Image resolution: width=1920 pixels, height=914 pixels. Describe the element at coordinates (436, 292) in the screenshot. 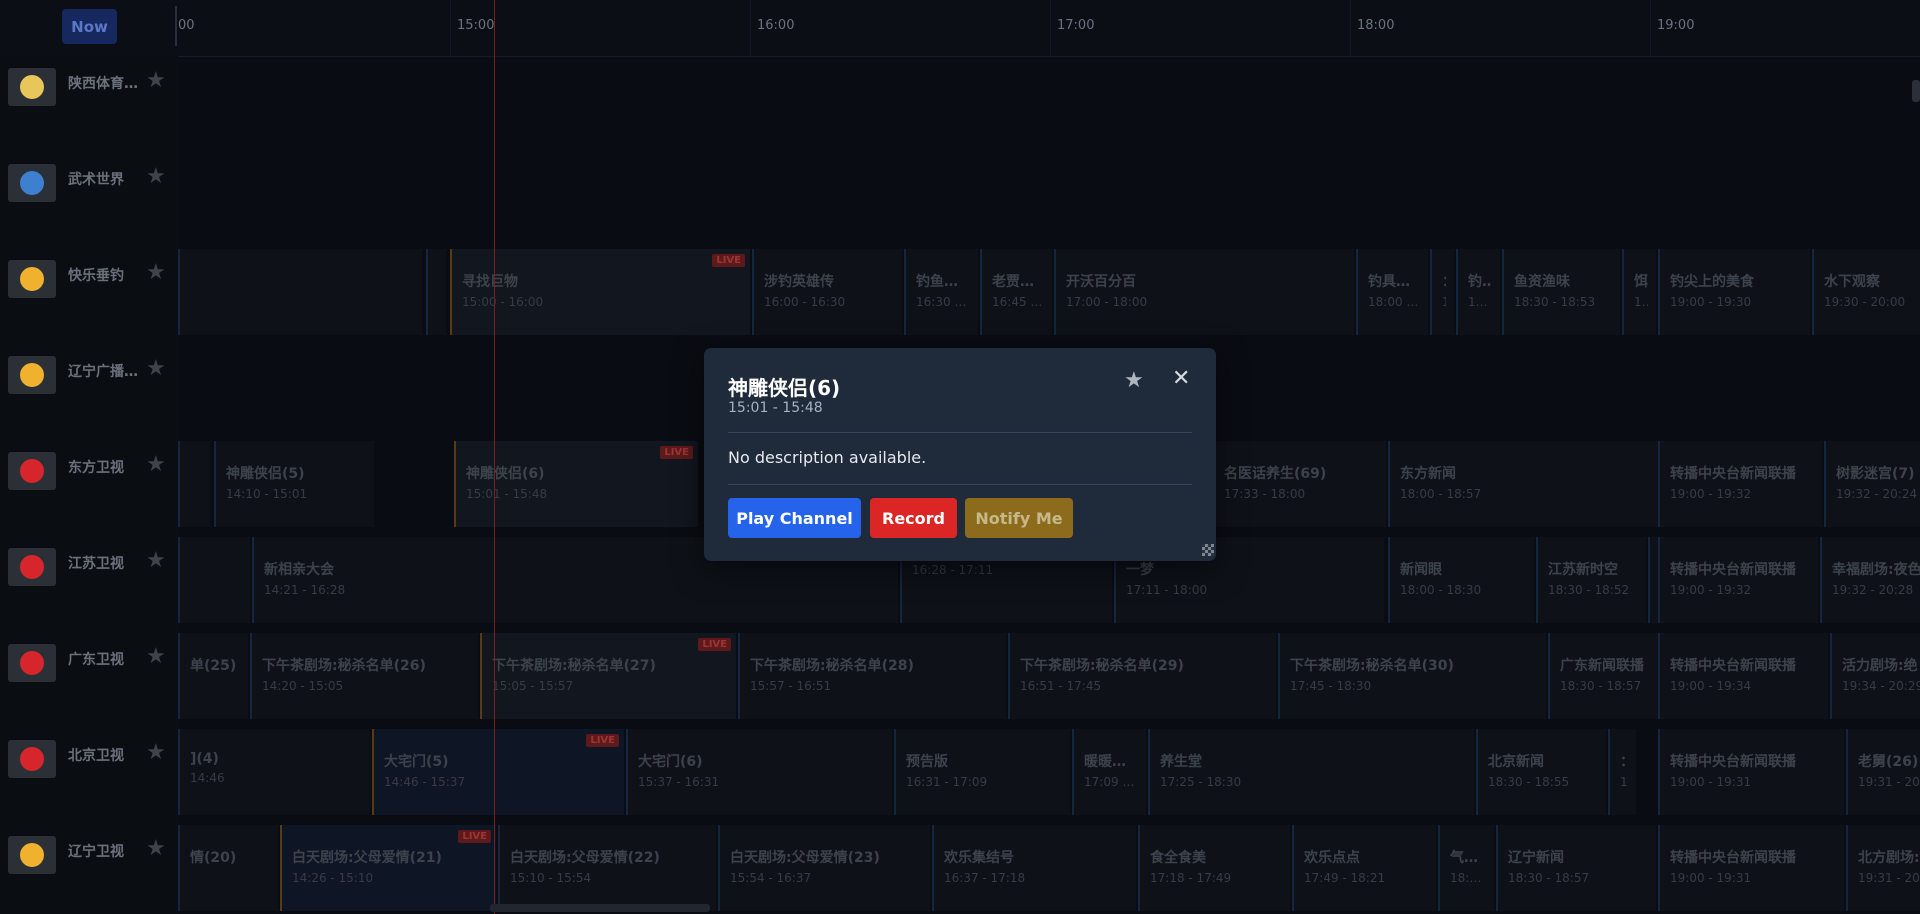

I see `program-block: 11` at that location.